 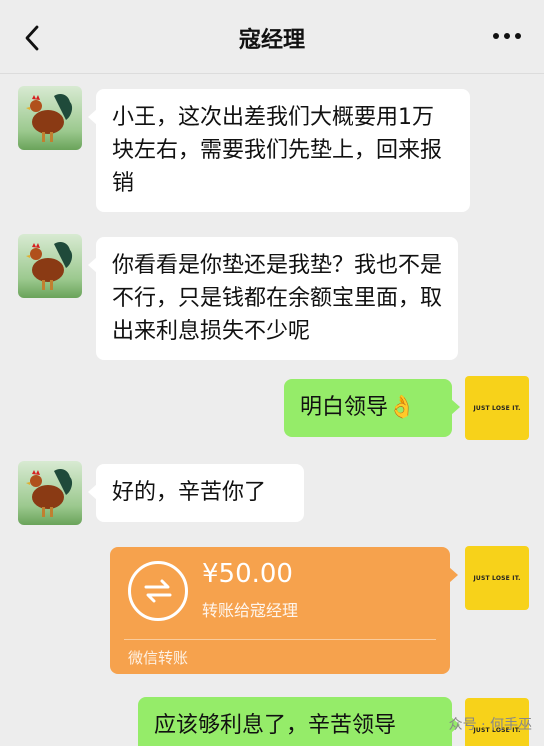 What do you see at coordinates (275, 725) in the screenshot?
I see `message-text: 应该够利息了，辛苦领导` at bounding box center [275, 725].